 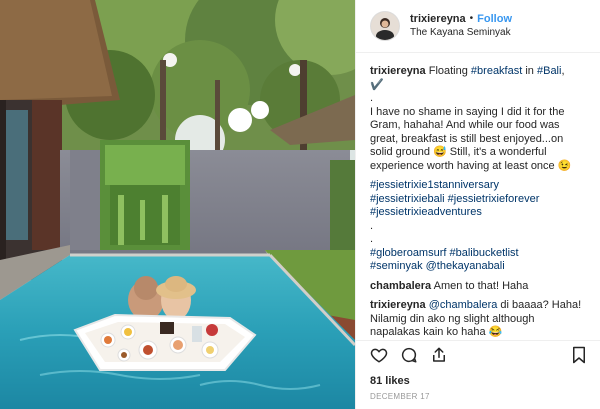 What do you see at coordinates (398, 71) in the screenshot?
I see `caption-username: trixiereyna` at bounding box center [398, 71].